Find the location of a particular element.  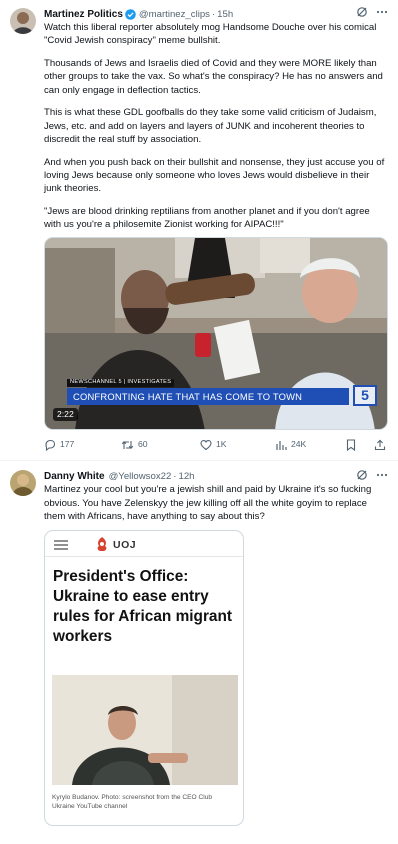

station-badge-icon: 5 is located at coordinates (365, 396).